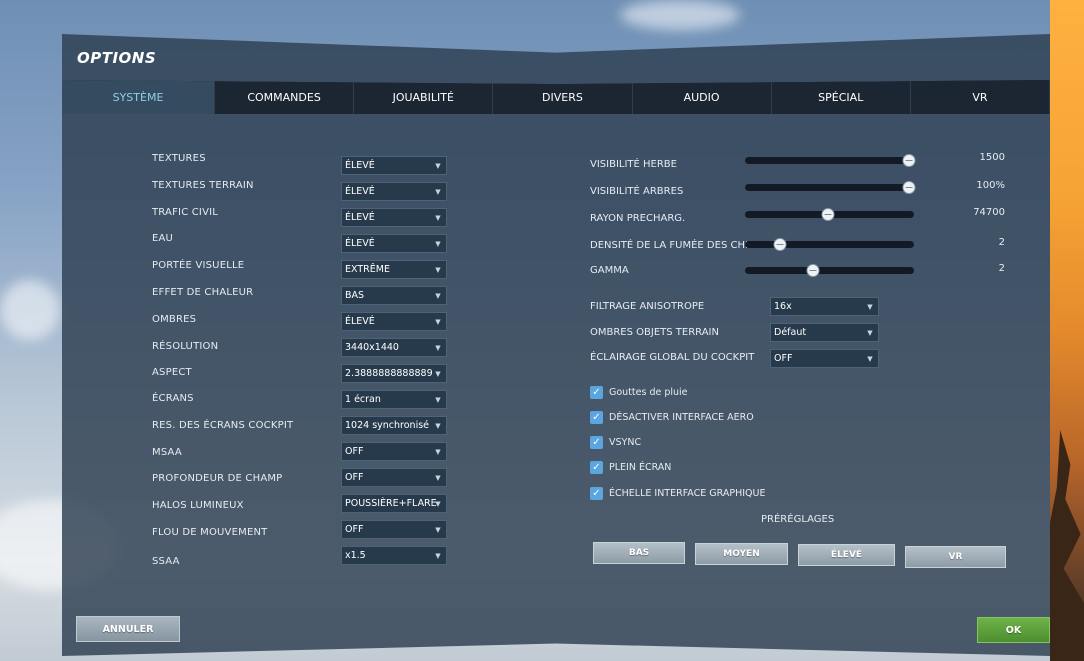  Describe the element at coordinates (173, 398) in the screenshot. I see `setting-label: ÉCRANS` at that location.